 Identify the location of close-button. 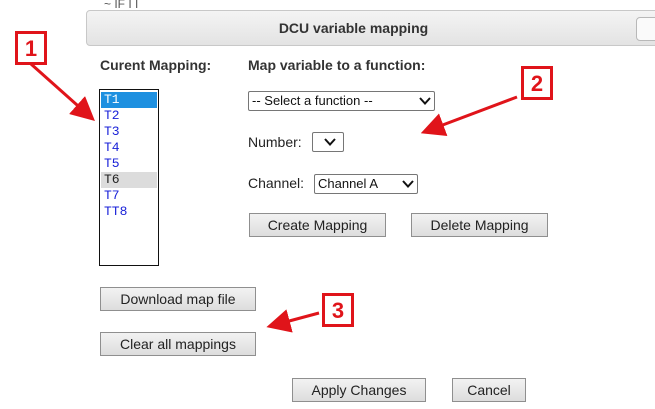
(645, 29).